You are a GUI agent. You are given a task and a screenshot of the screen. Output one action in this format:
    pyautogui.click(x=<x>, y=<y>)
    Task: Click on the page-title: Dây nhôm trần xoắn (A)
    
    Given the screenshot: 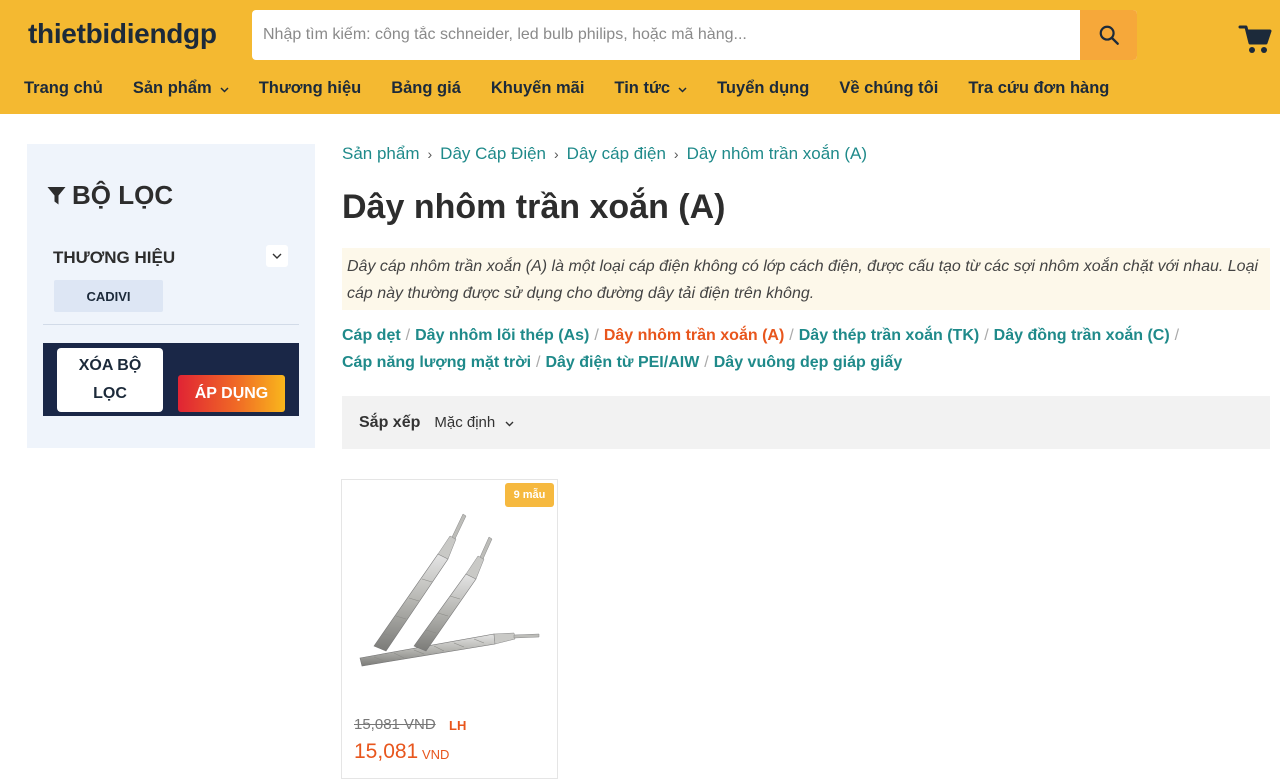 What is the action you would take?
    pyautogui.click(x=534, y=207)
    